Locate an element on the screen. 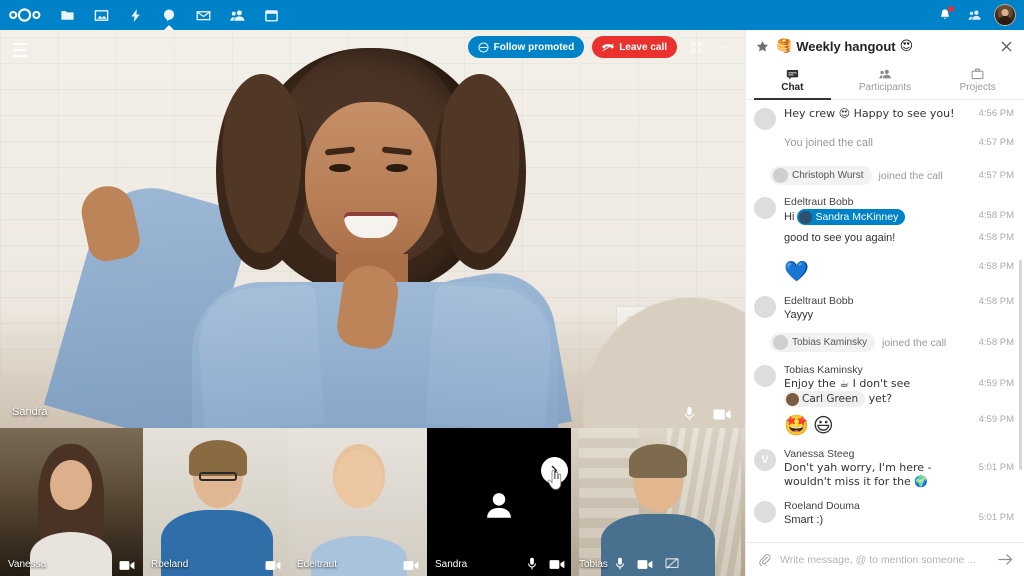  leave-call-button: Leave call is located at coordinates (634, 47).